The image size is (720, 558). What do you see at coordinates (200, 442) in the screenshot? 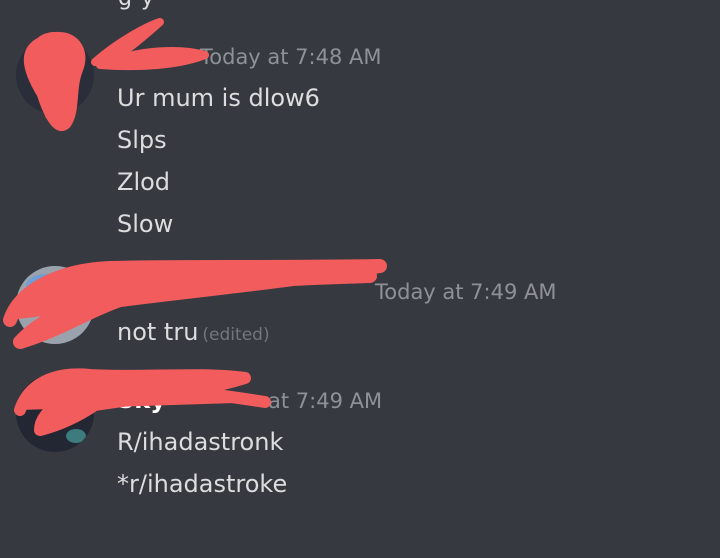
I see `message-text: R/ihadastronk` at bounding box center [200, 442].